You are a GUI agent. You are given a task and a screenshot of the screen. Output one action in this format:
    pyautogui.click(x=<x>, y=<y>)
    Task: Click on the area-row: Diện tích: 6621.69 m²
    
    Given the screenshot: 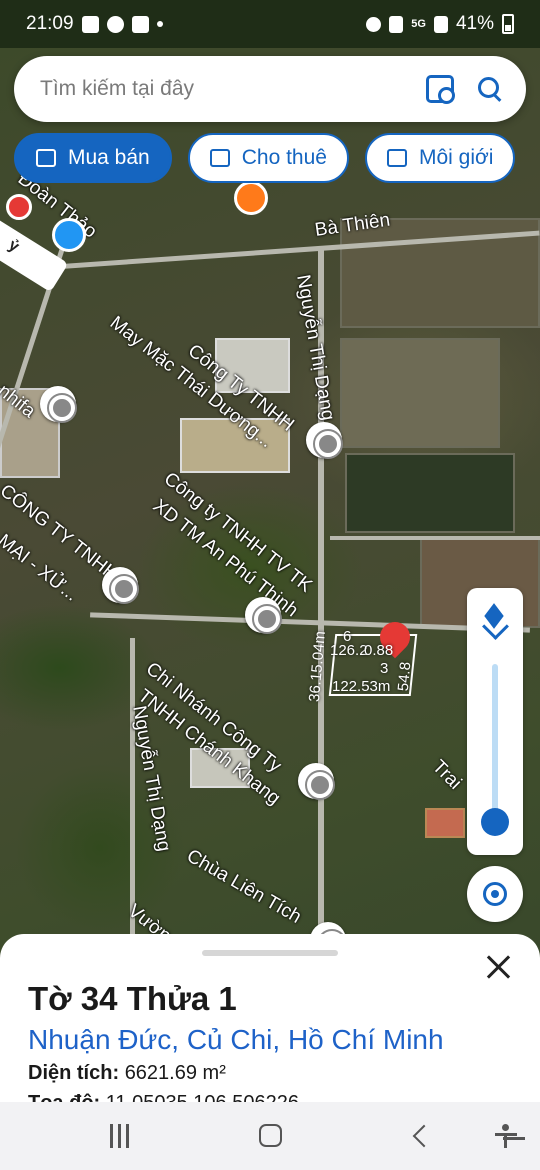 What is the action you would take?
    pyautogui.click(x=127, y=1073)
    